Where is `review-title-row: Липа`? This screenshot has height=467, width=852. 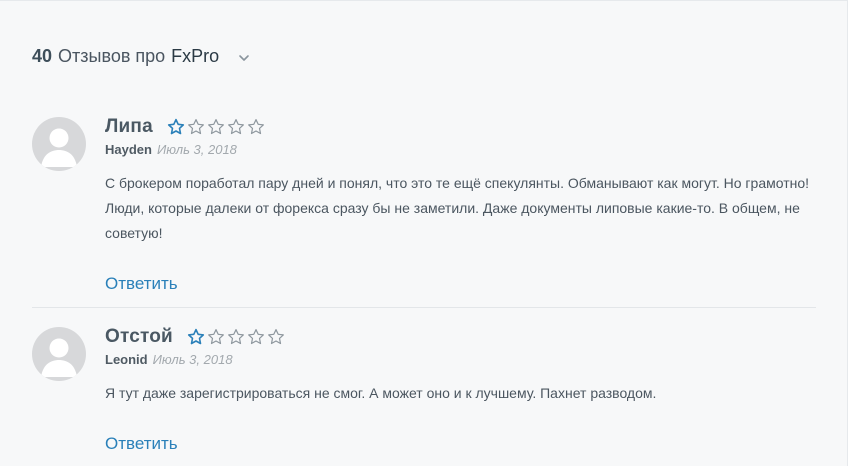 review-title-row: Липа is located at coordinates (185, 127).